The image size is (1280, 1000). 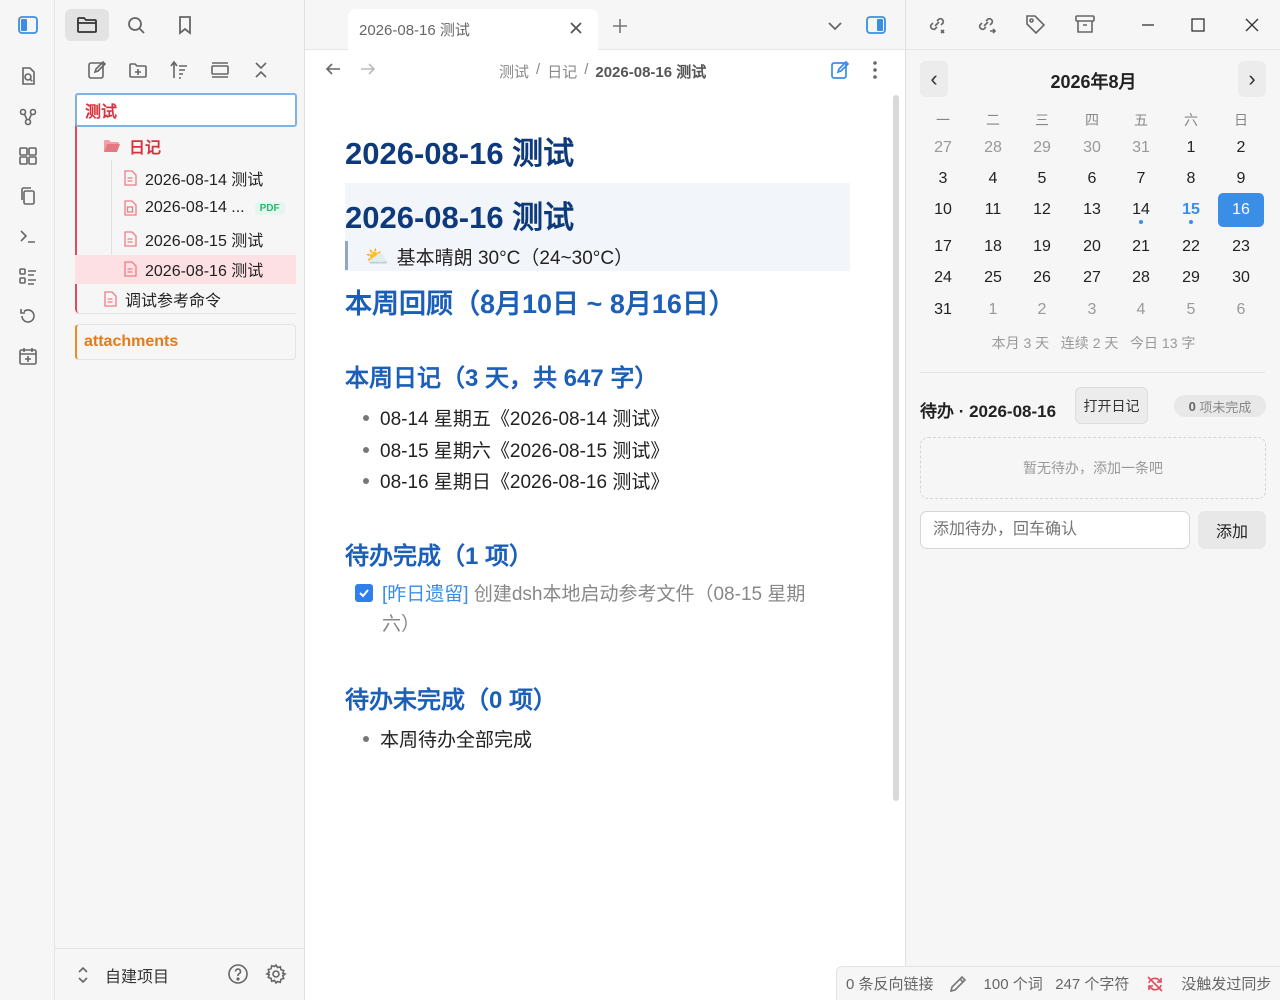 I want to click on folder-diary: 日记, so click(x=197, y=146).